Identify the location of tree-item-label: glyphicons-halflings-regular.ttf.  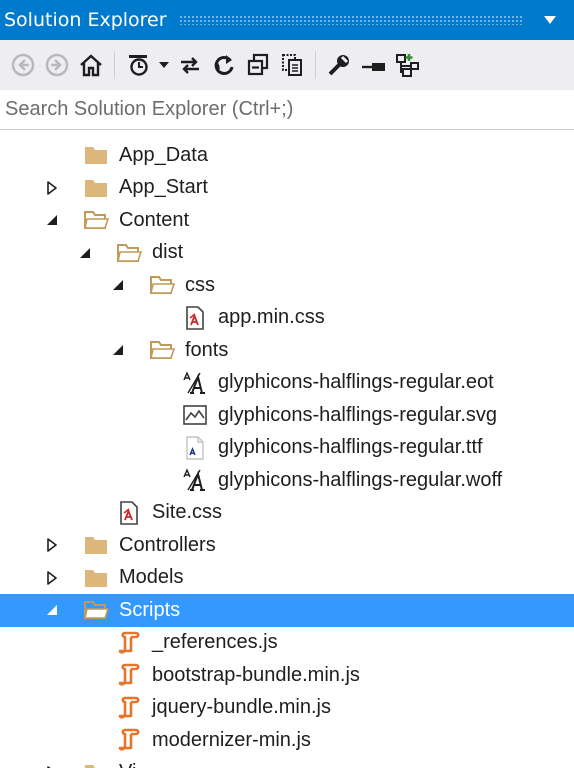
(350, 447).